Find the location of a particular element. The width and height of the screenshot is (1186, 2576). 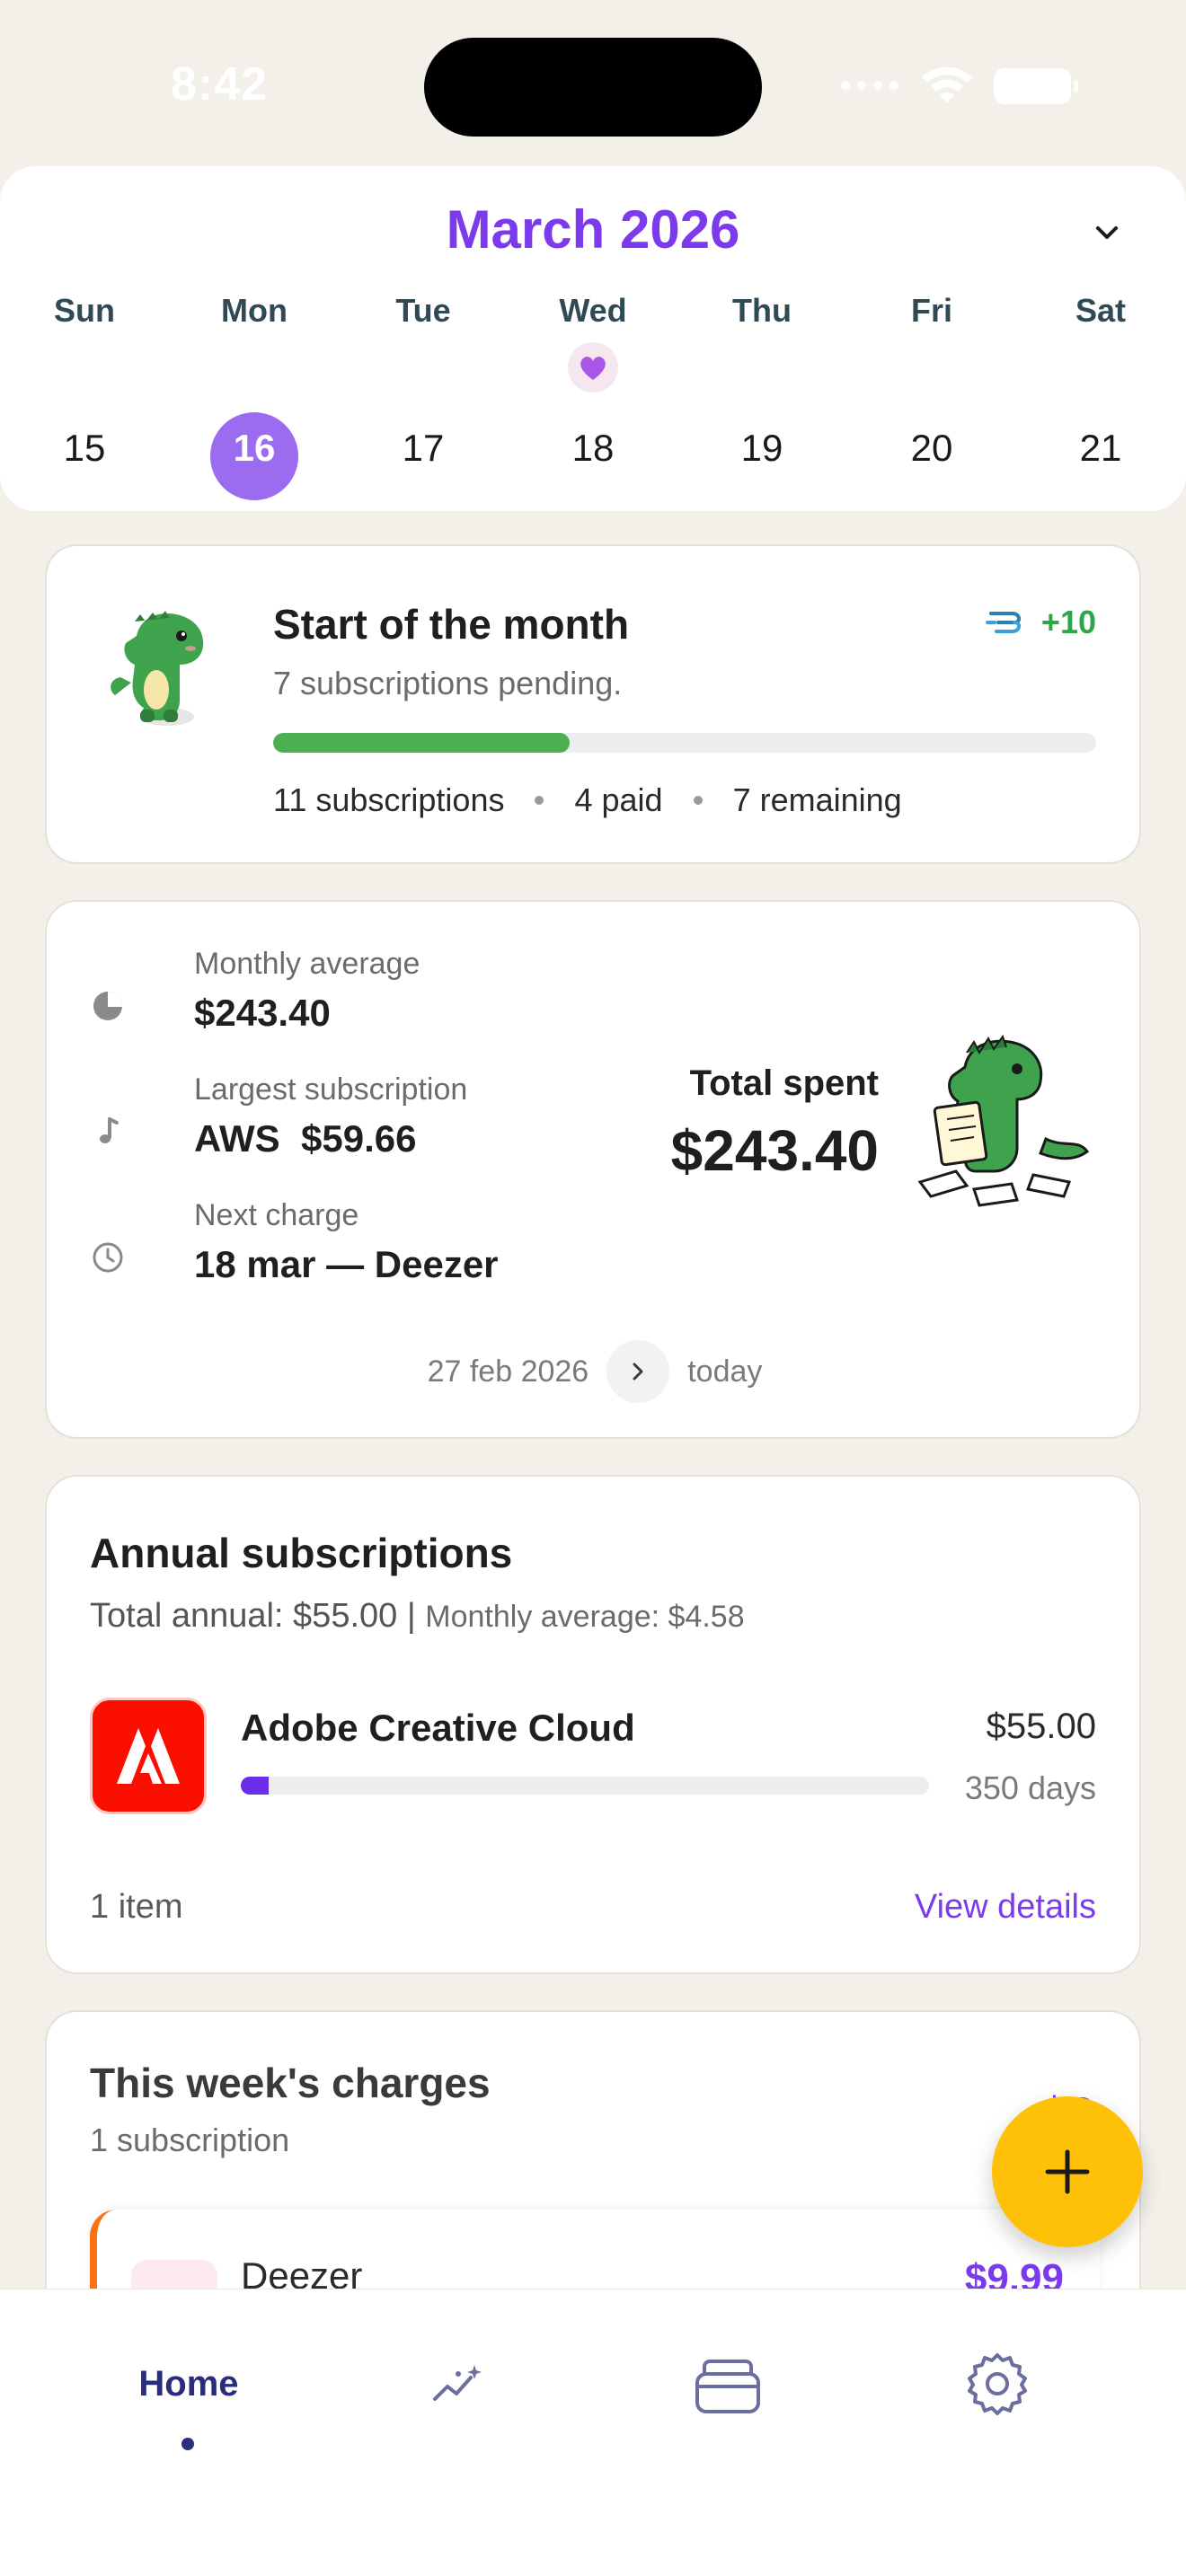

dynamic-island is located at coordinates (593, 87).